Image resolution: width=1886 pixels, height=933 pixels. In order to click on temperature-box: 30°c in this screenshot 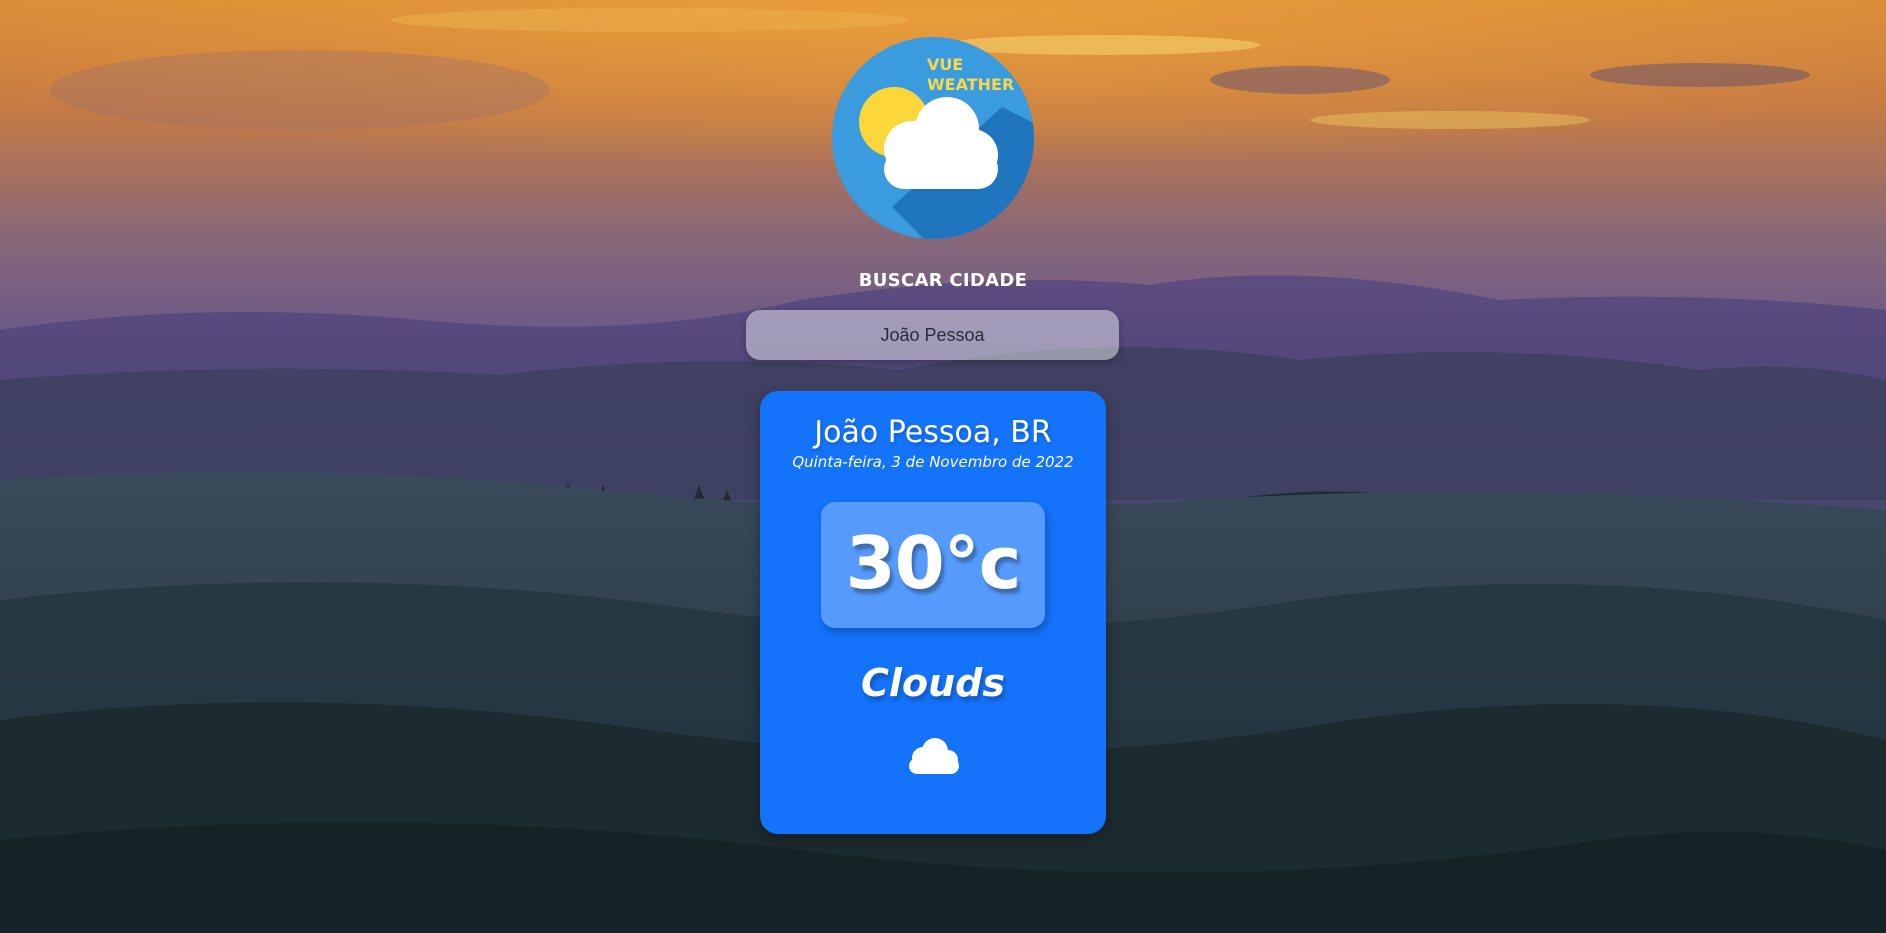, I will do `click(933, 565)`.